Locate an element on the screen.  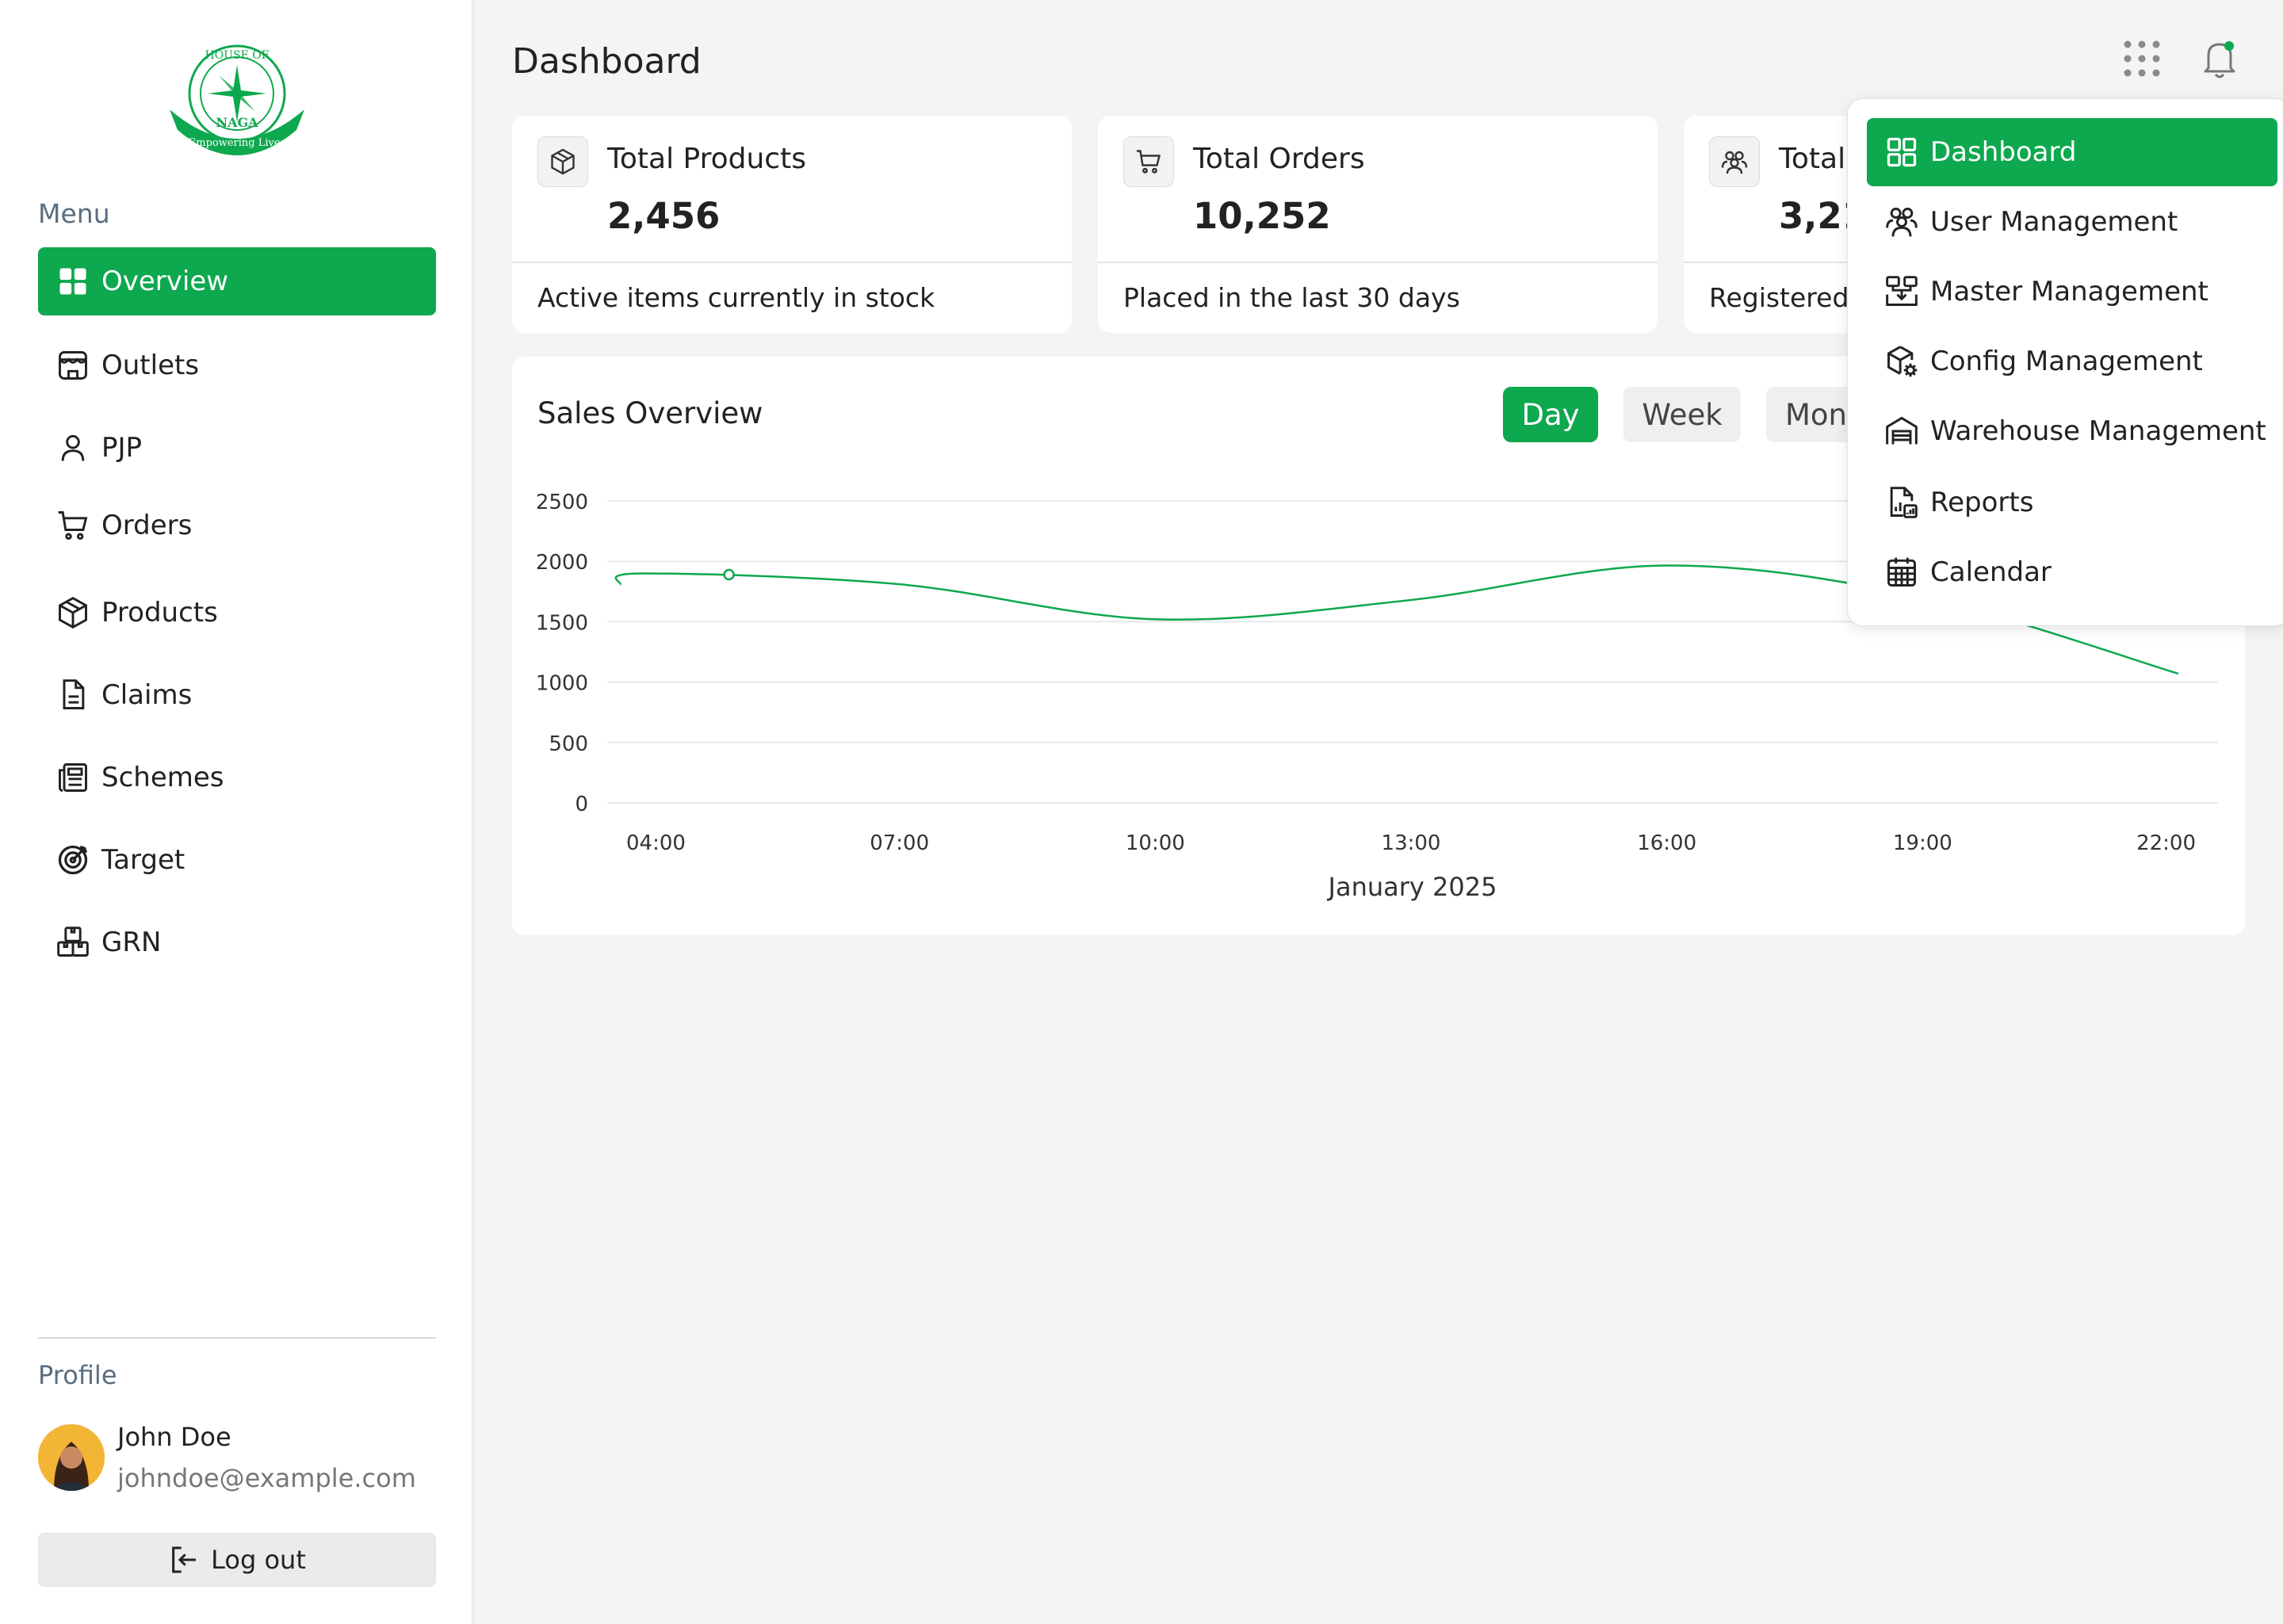
sidebar-item-label: PJP is located at coordinates (122, 448).